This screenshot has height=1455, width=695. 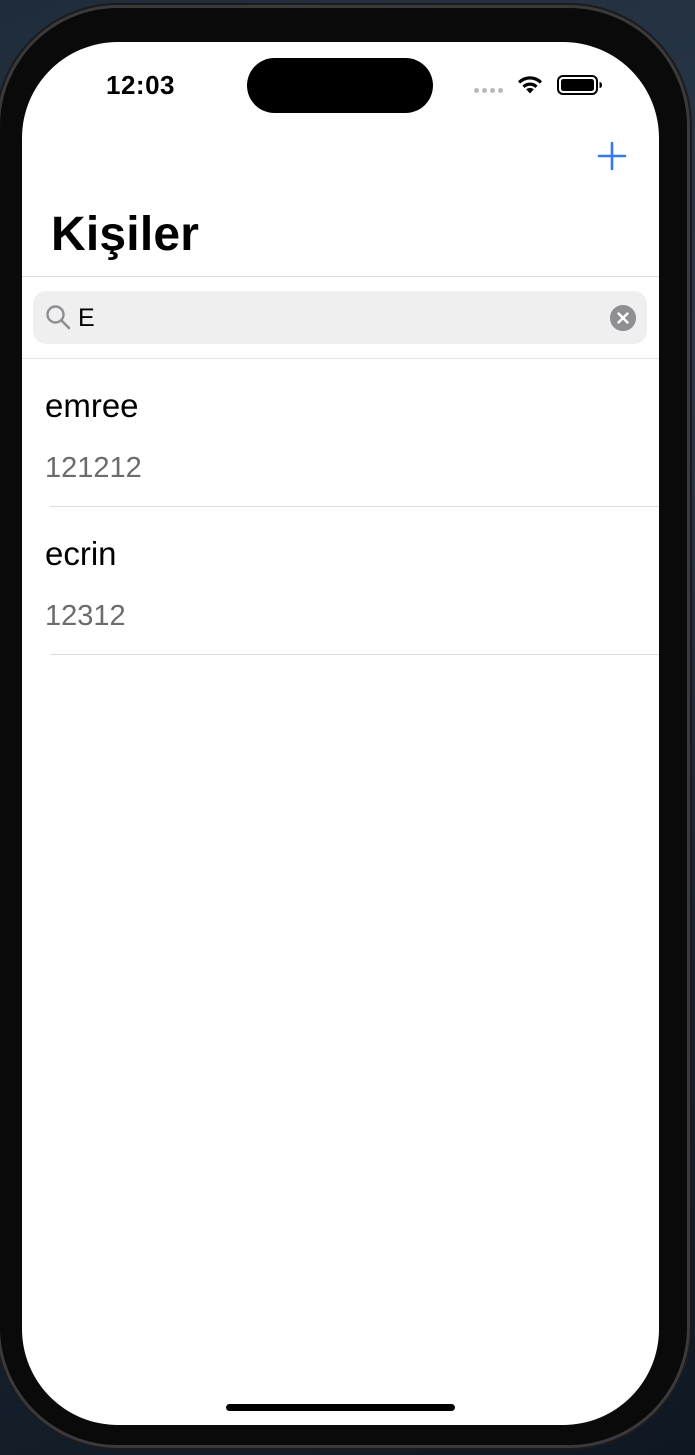 I want to click on search-input, so click(x=338, y=318).